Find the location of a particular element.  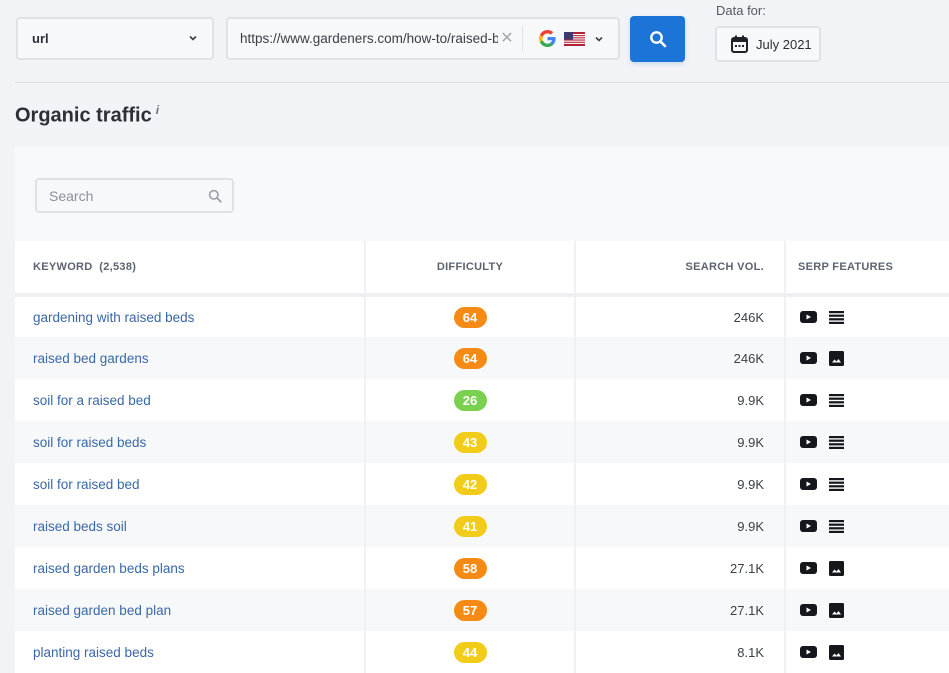

keyword-link: raised bed gardens is located at coordinates (91, 358).